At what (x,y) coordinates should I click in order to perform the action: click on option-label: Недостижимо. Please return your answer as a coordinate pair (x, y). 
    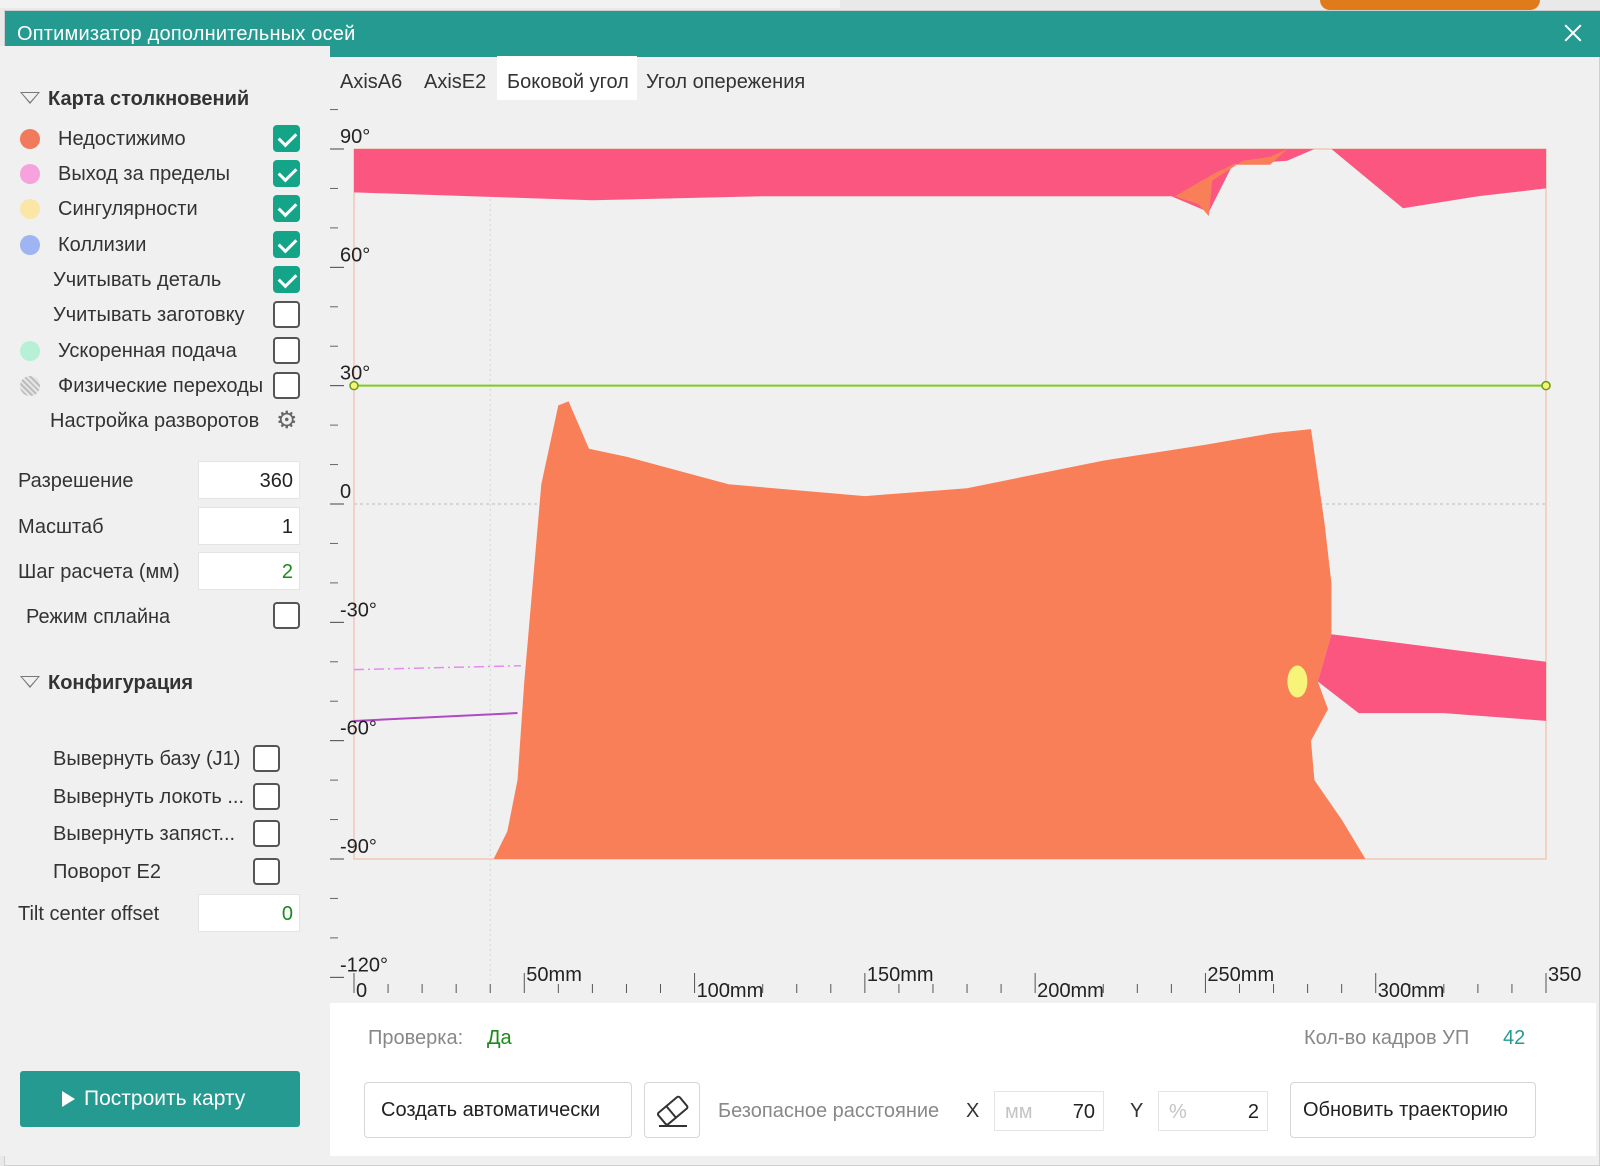
    Looking at the image, I should click on (122, 139).